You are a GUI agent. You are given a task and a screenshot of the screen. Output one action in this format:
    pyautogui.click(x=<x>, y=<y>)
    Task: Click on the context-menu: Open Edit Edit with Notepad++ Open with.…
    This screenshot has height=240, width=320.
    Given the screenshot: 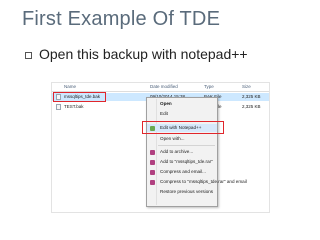 What is the action you would take?
    pyautogui.click(x=196, y=152)
    